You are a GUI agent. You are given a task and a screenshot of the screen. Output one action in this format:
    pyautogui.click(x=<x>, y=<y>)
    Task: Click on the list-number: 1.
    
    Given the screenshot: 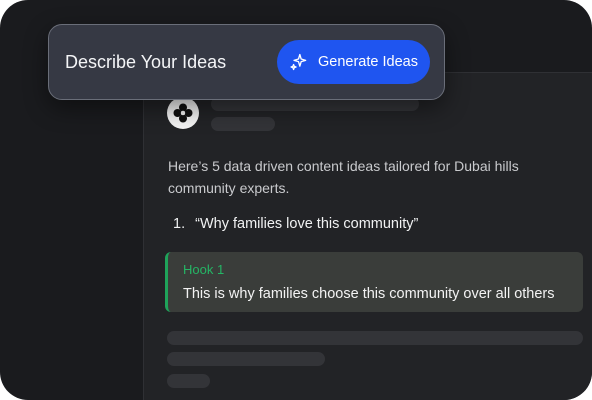 What is the action you would take?
    pyautogui.click(x=179, y=224)
    